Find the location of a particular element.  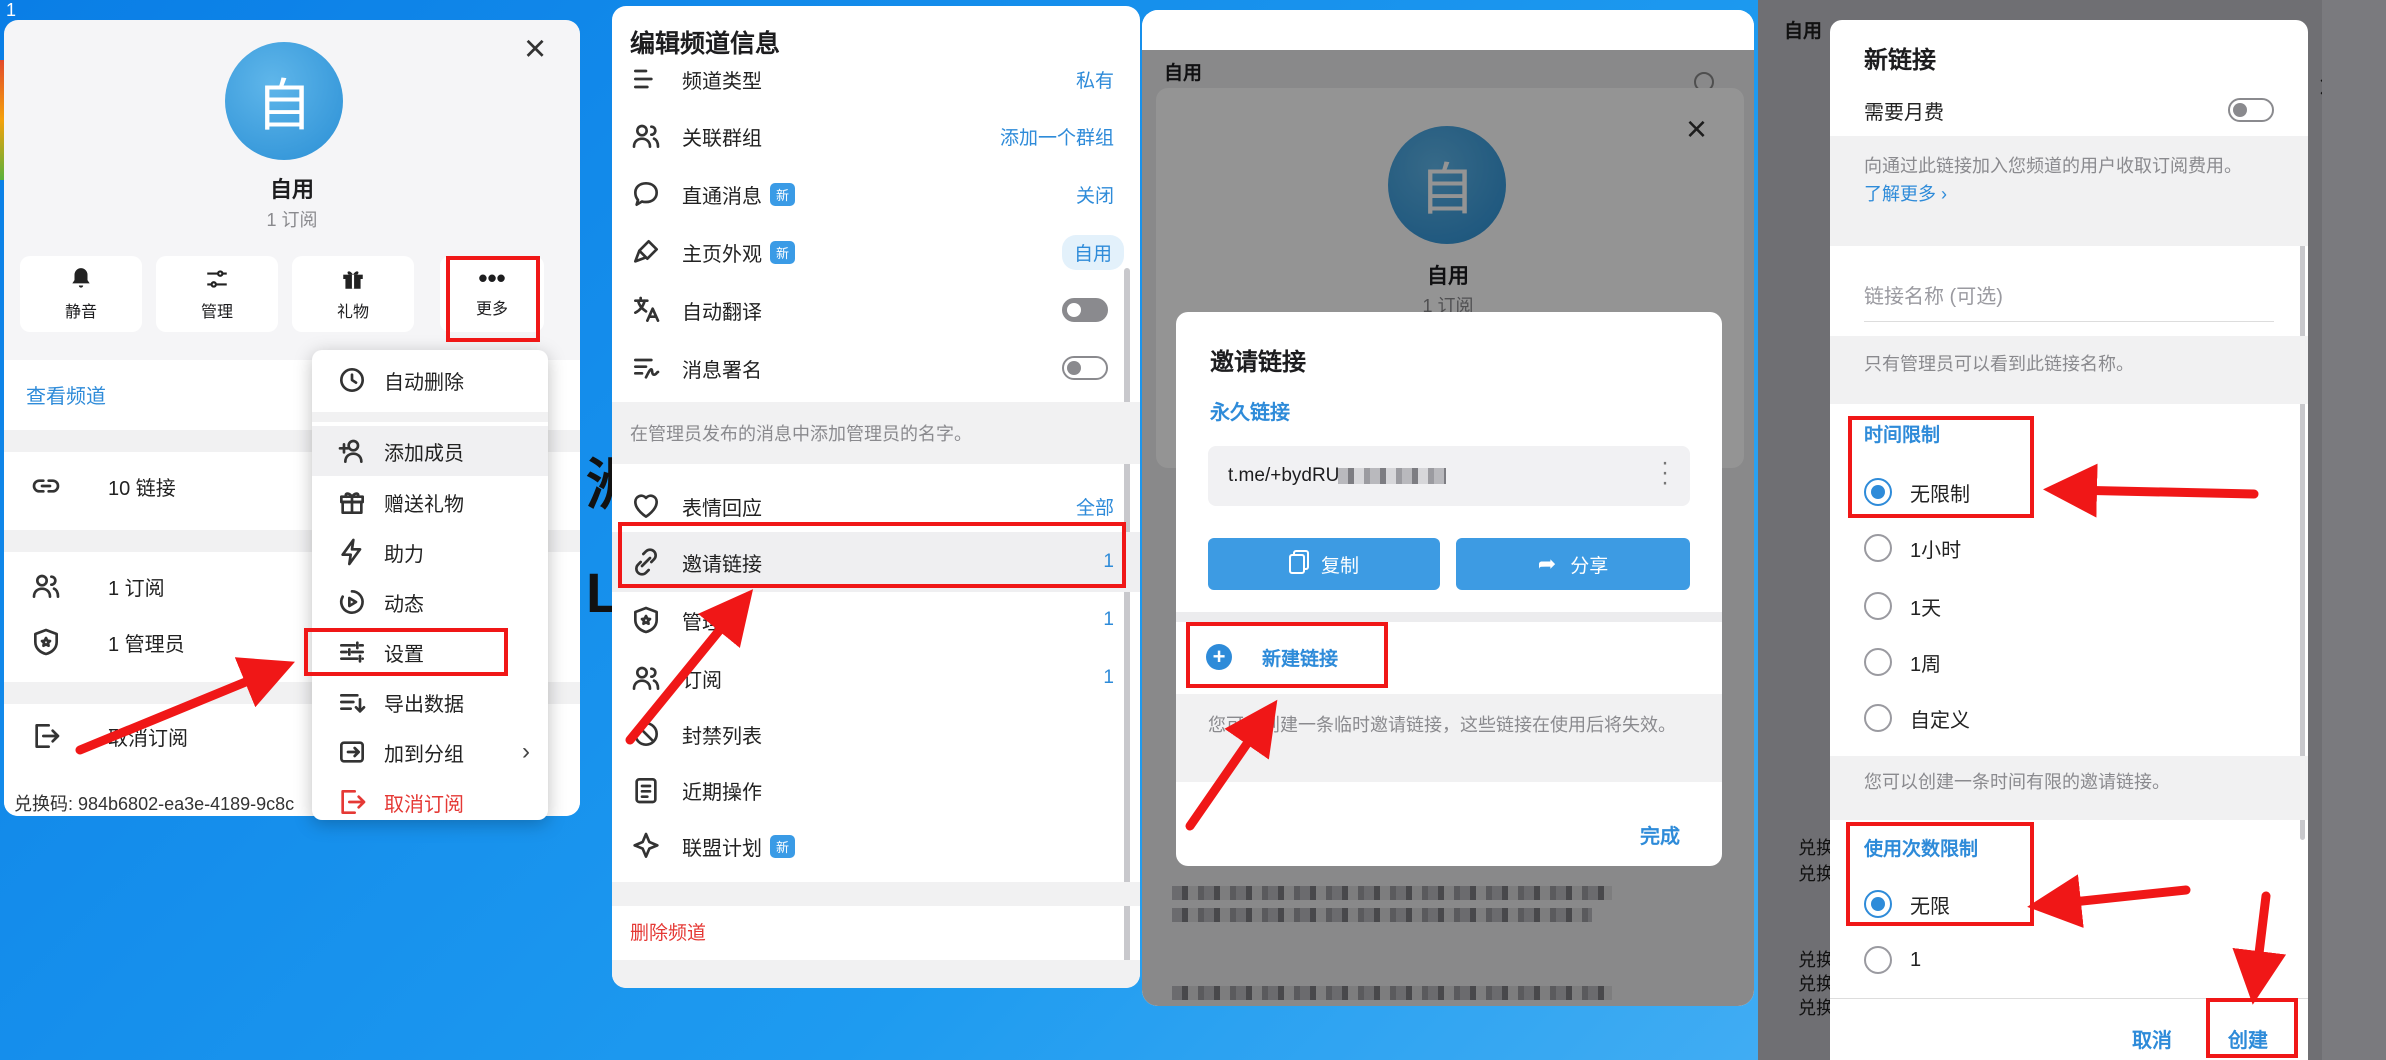

arrow-to-new-link is located at coordinates (1231, 765).